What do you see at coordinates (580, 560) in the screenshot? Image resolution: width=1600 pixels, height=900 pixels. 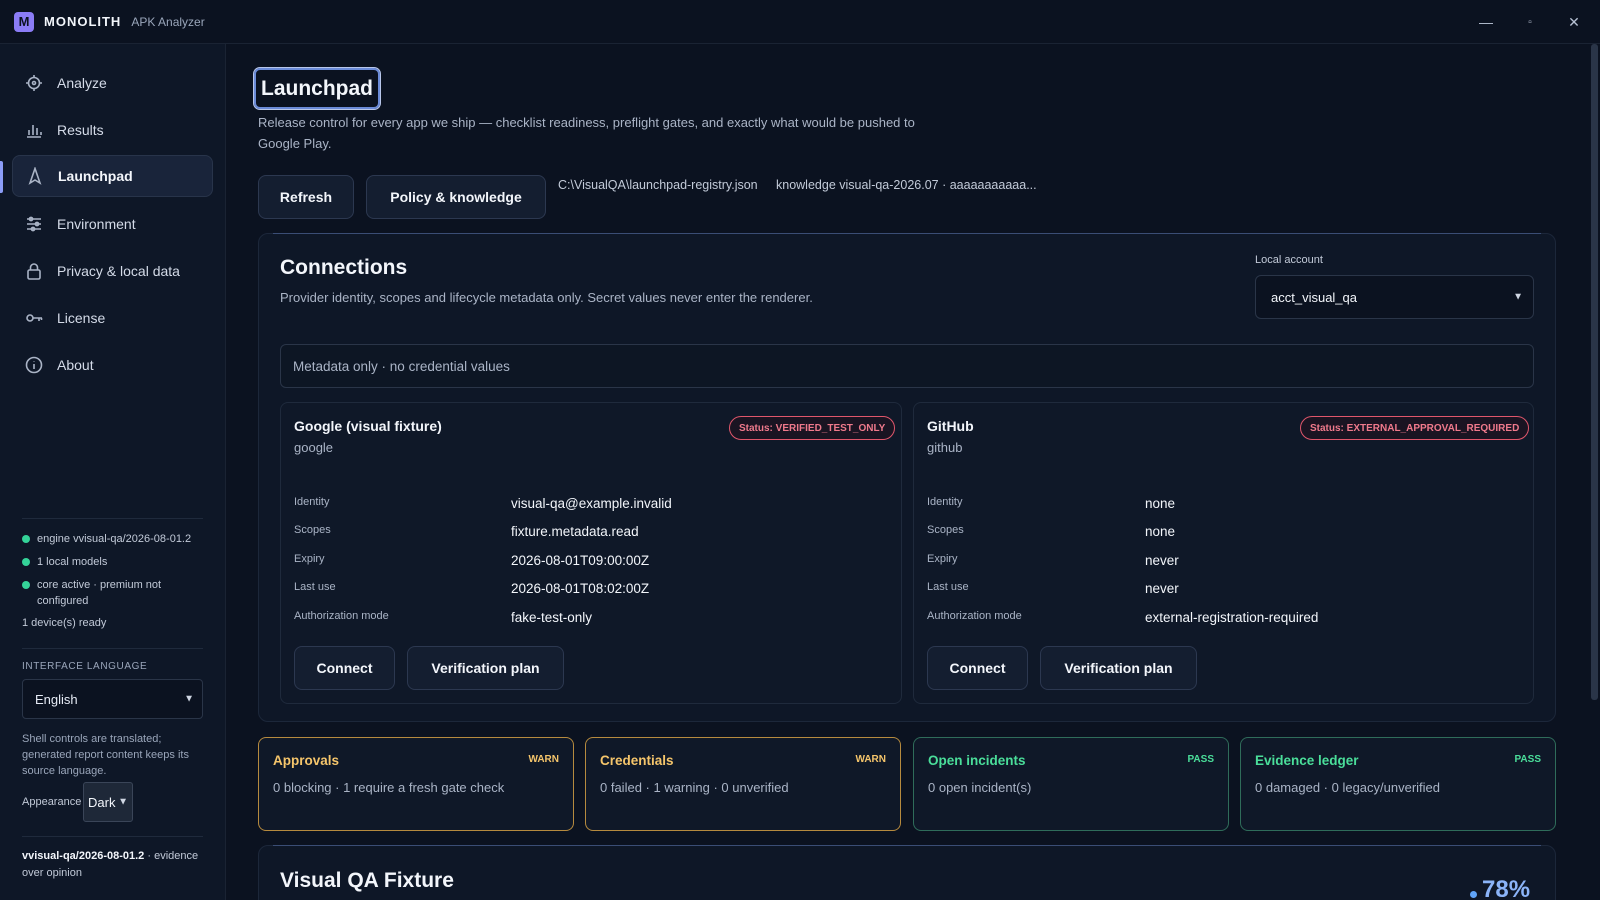 I see `field-value-expiry: 2026-08-01T09:00:00Z` at bounding box center [580, 560].